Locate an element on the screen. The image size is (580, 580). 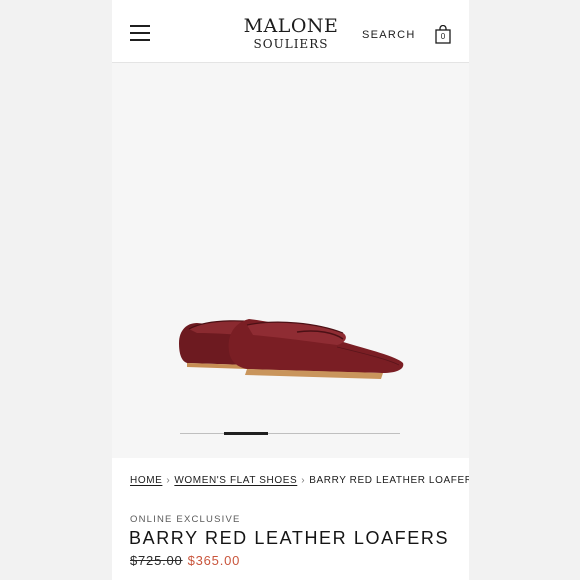
carousel-active-indicator is located at coordinates (246, 433).